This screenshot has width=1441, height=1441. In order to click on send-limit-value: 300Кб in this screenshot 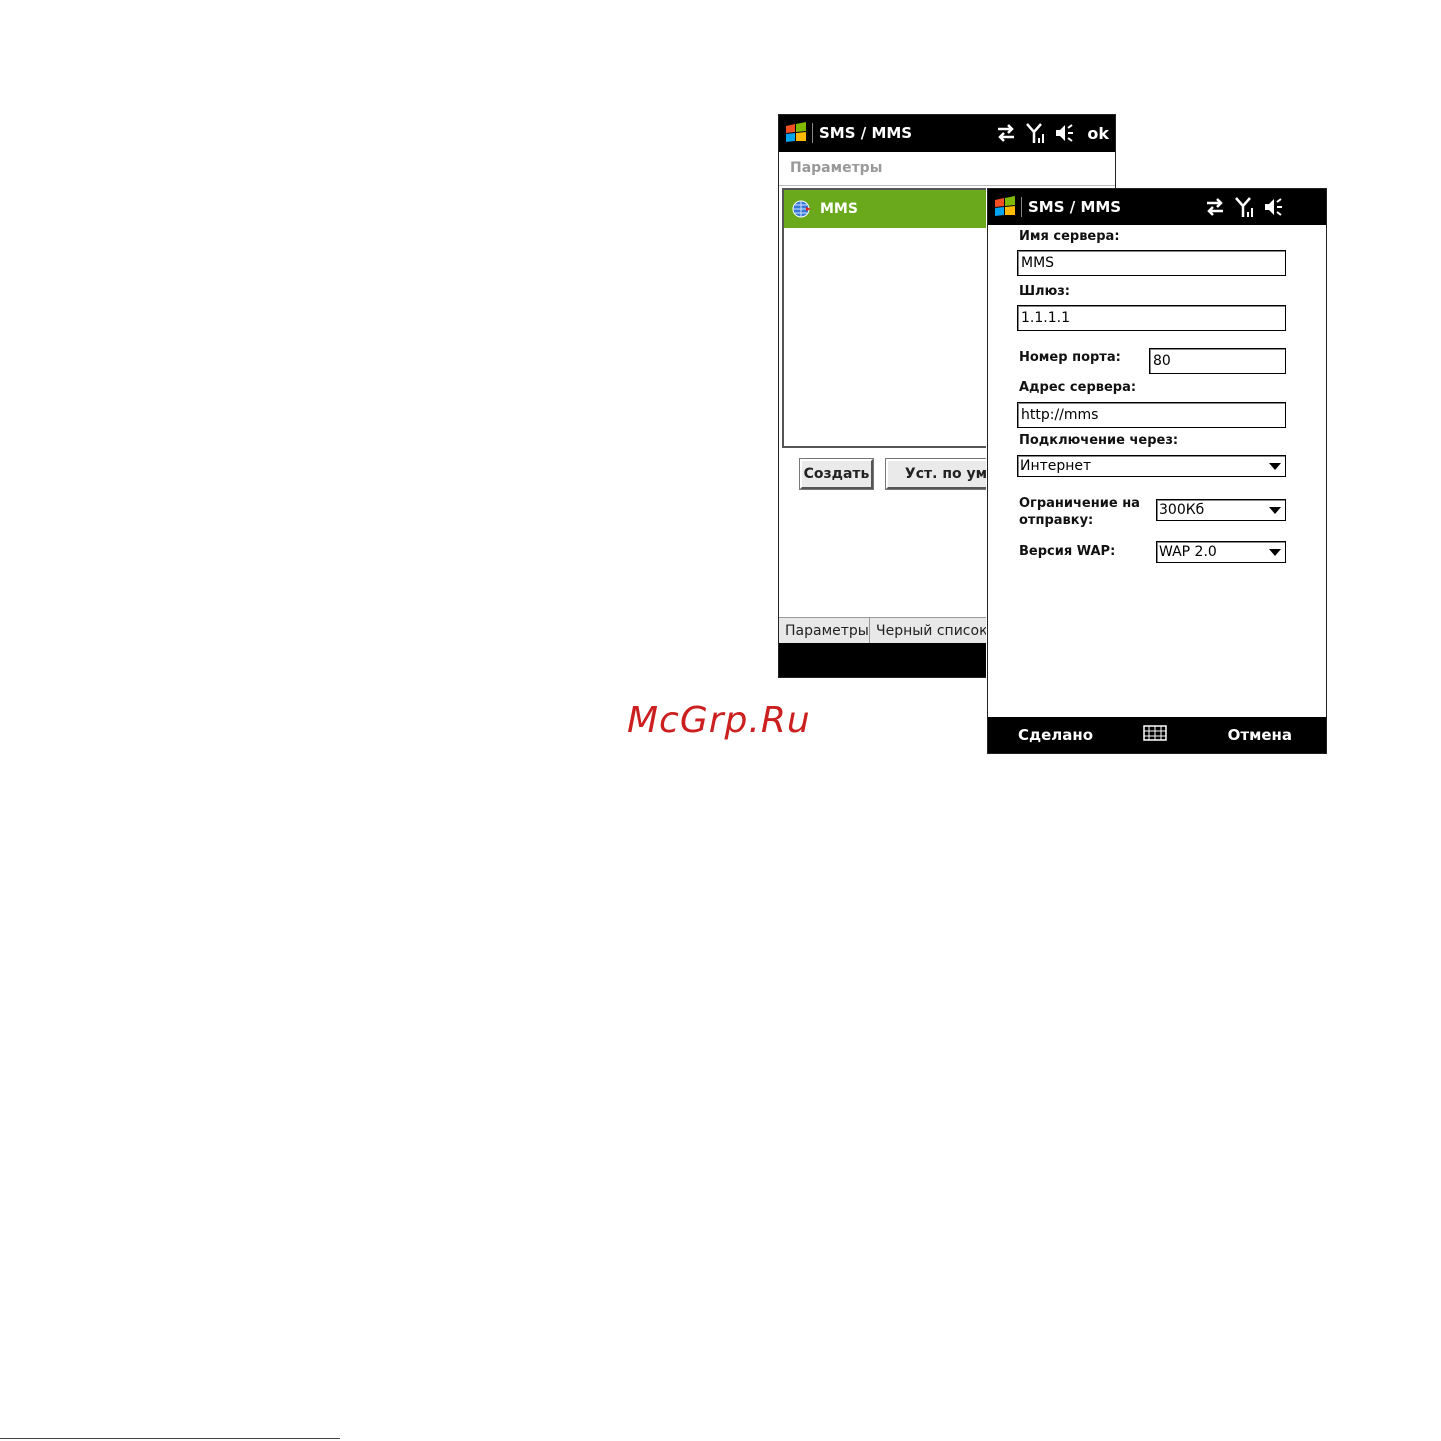, I will do `click(1182, 510)`.